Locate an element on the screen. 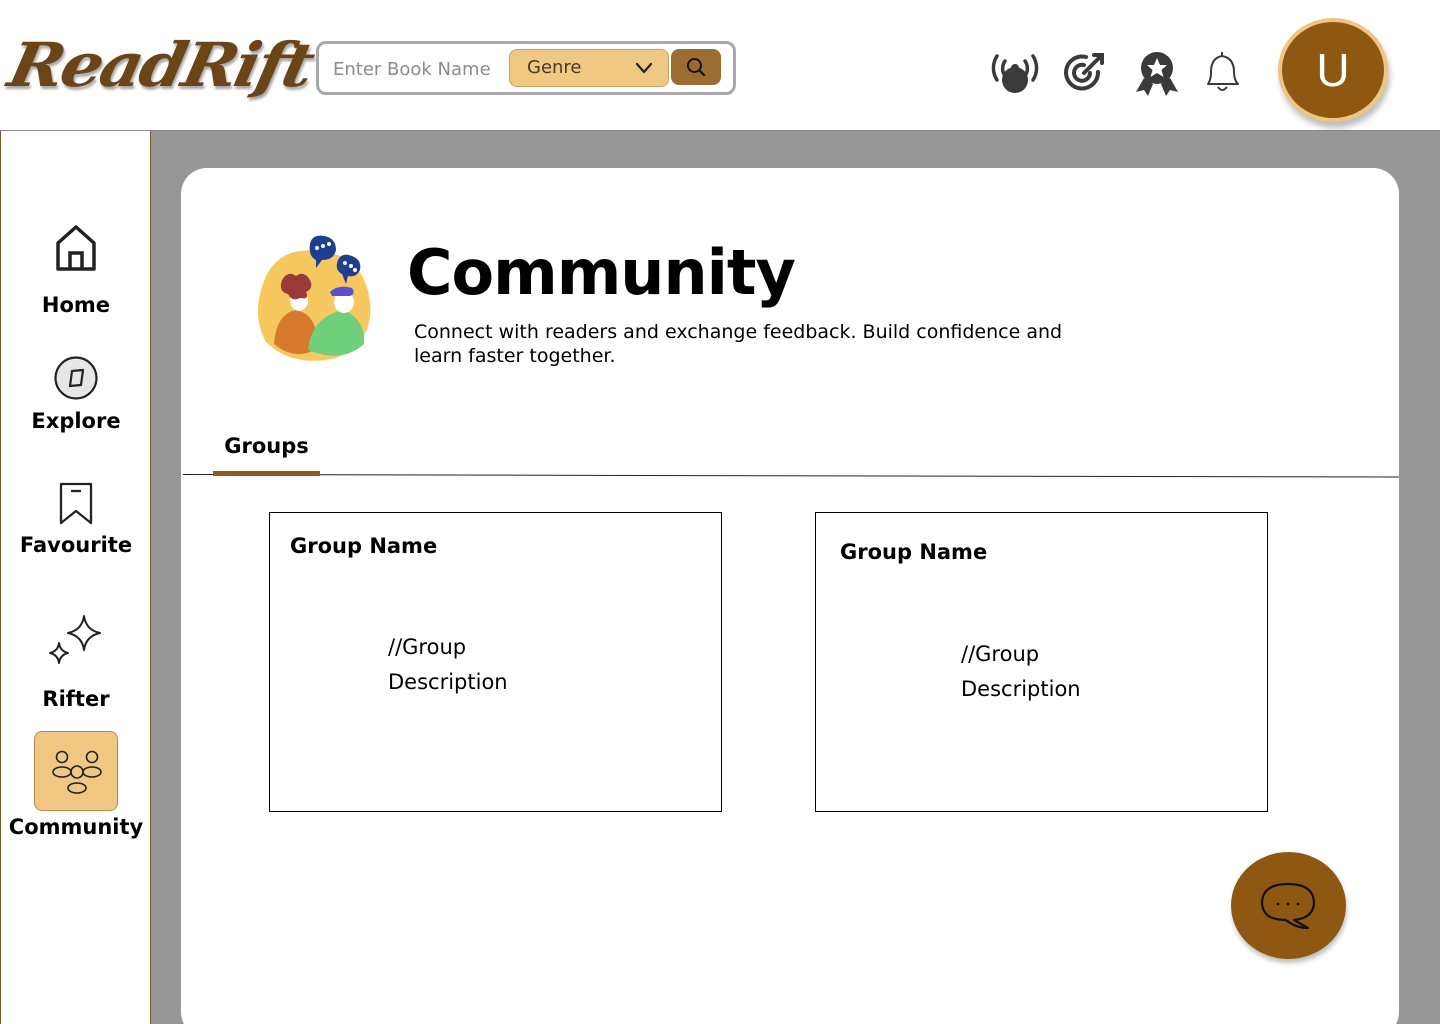  sidebar-item-favourite: Favourite is located at coordinates (76, 519).